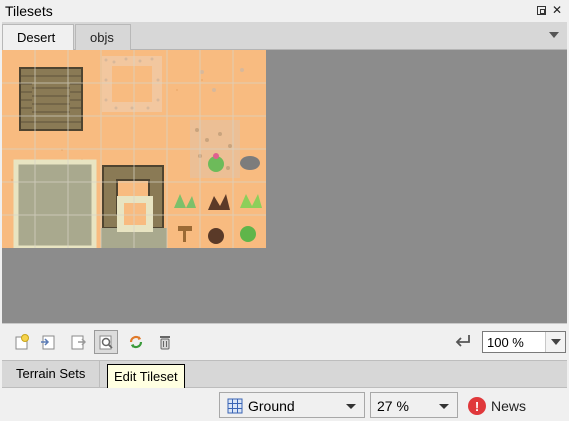  What do you see at coordinates (78, 342) in the screenshot?
I see `export-tileset-icon` at bounding box center [78, 342].